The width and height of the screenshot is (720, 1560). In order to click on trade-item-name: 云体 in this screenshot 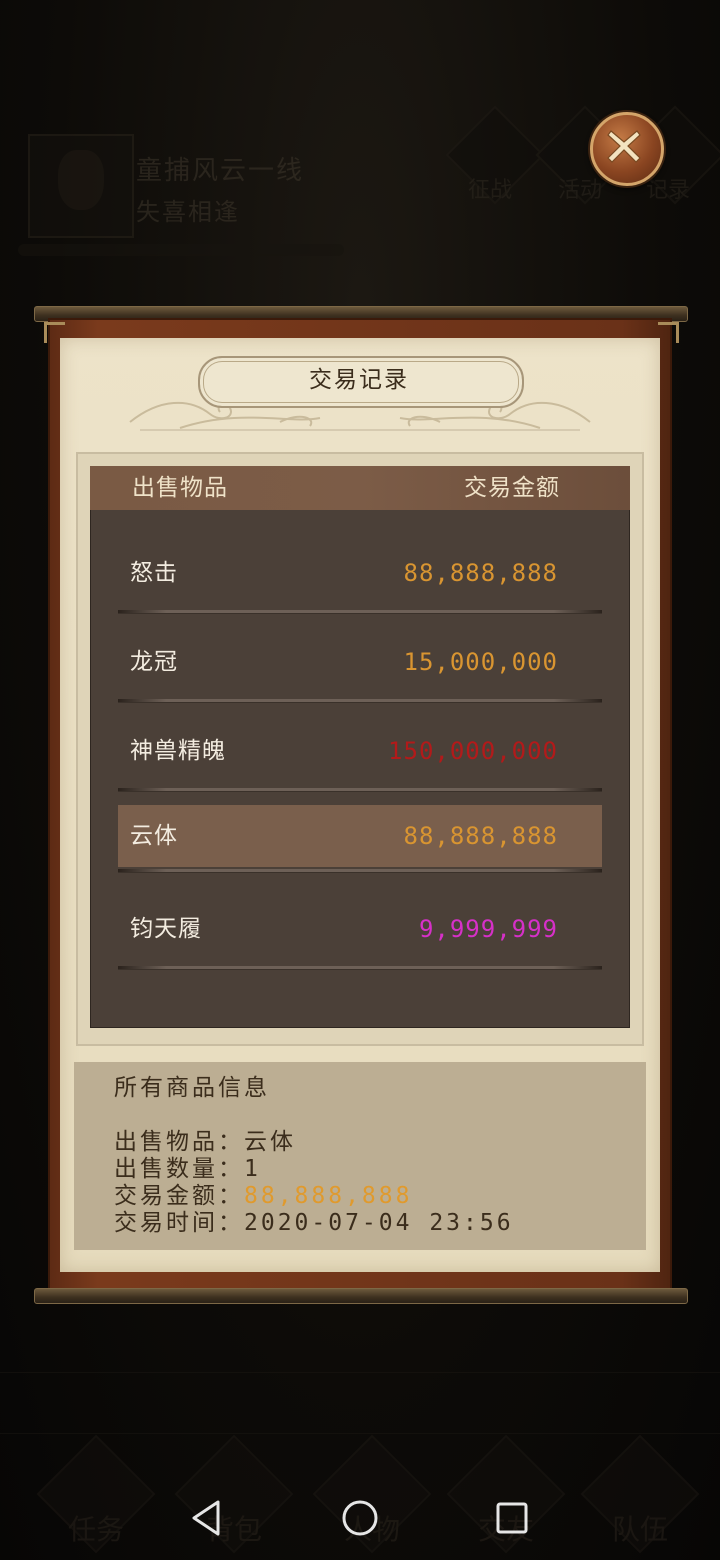, I will do `click(154, 836)`.